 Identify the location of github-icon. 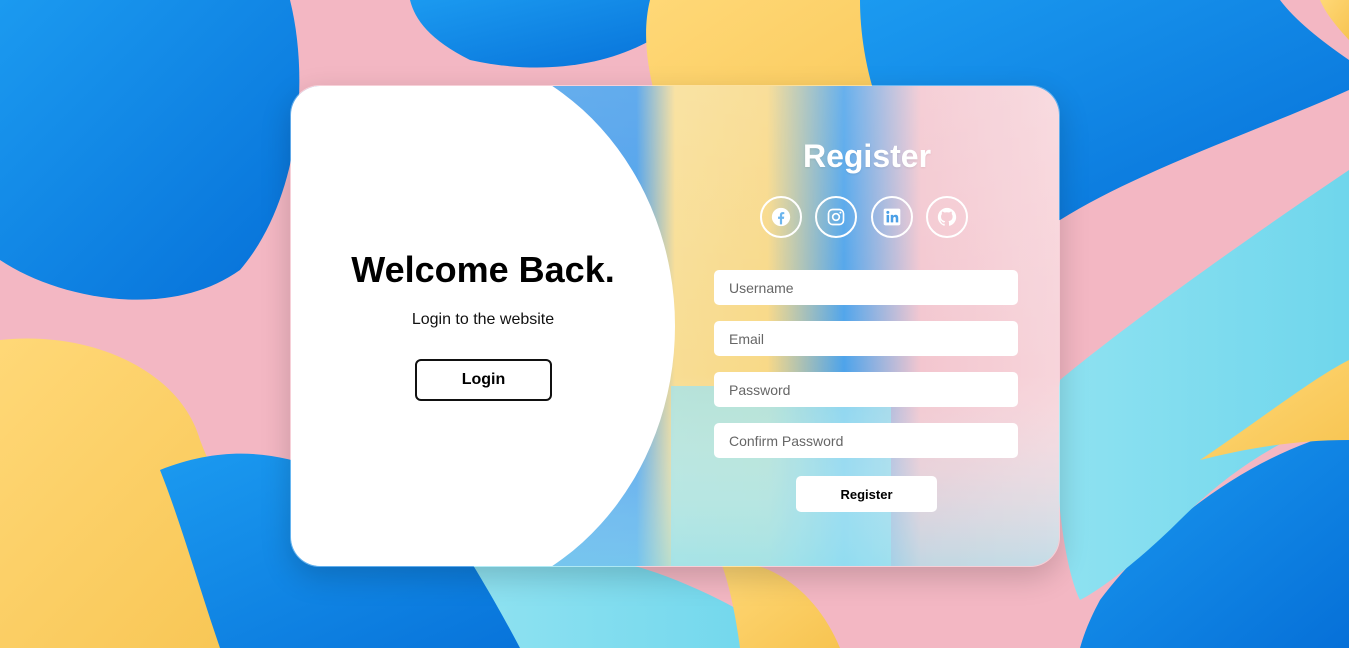
(947, 217).